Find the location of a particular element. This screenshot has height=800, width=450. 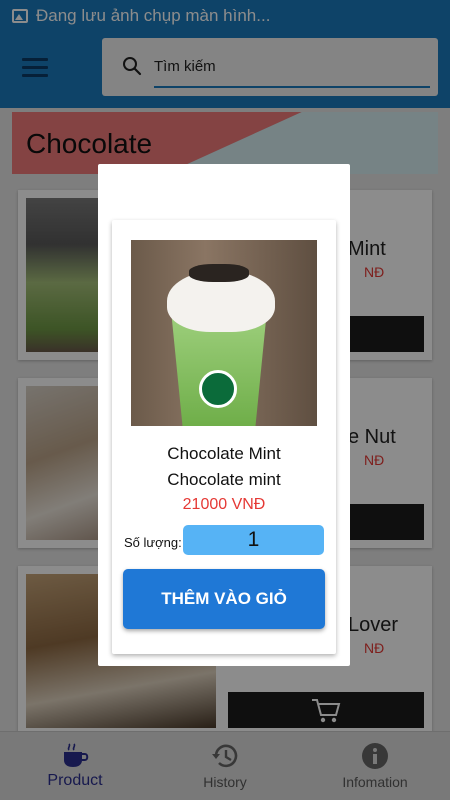

quantity-input: 1 is located at coordinates (253, 540).